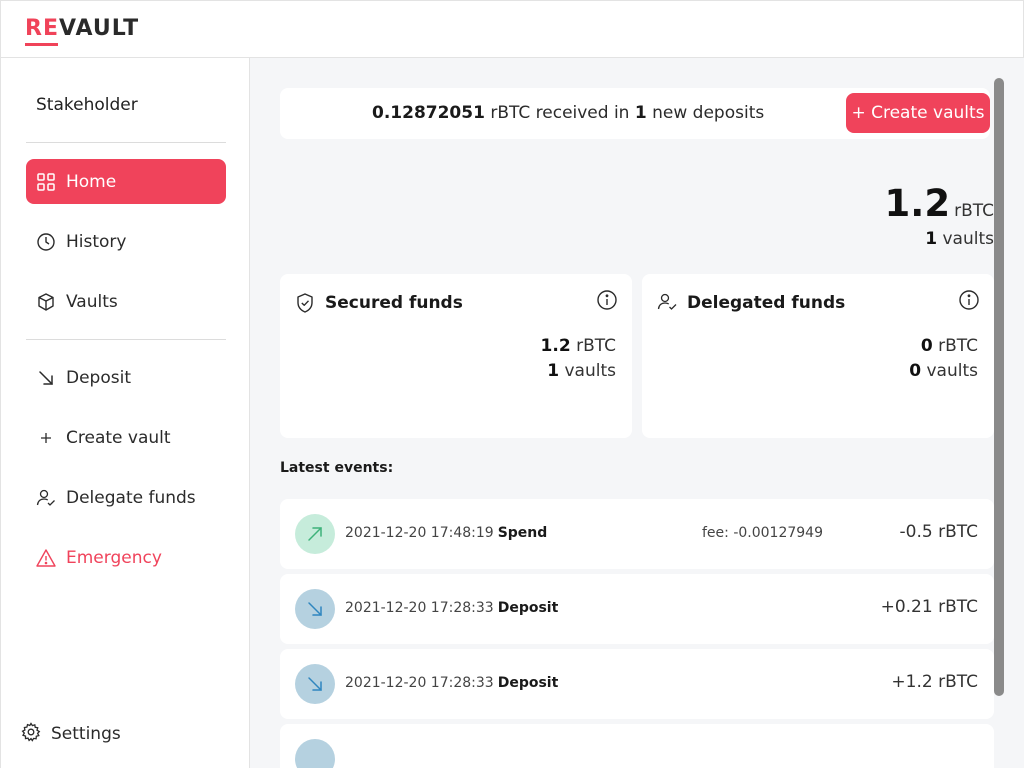 The height and width of the screenshot is (768, 1024). I want to click on scrollbar, so click(999, 387).